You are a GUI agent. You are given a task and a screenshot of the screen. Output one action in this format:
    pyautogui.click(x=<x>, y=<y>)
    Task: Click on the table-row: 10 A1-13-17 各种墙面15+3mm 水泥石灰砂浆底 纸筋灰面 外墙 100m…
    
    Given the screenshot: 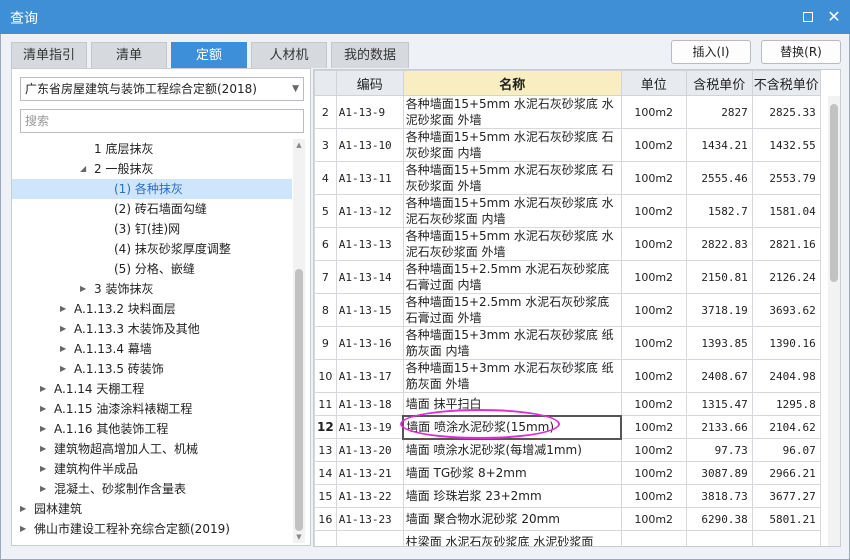 What is the action you would take?
    pyautogui.click(x=567, y=376)
    